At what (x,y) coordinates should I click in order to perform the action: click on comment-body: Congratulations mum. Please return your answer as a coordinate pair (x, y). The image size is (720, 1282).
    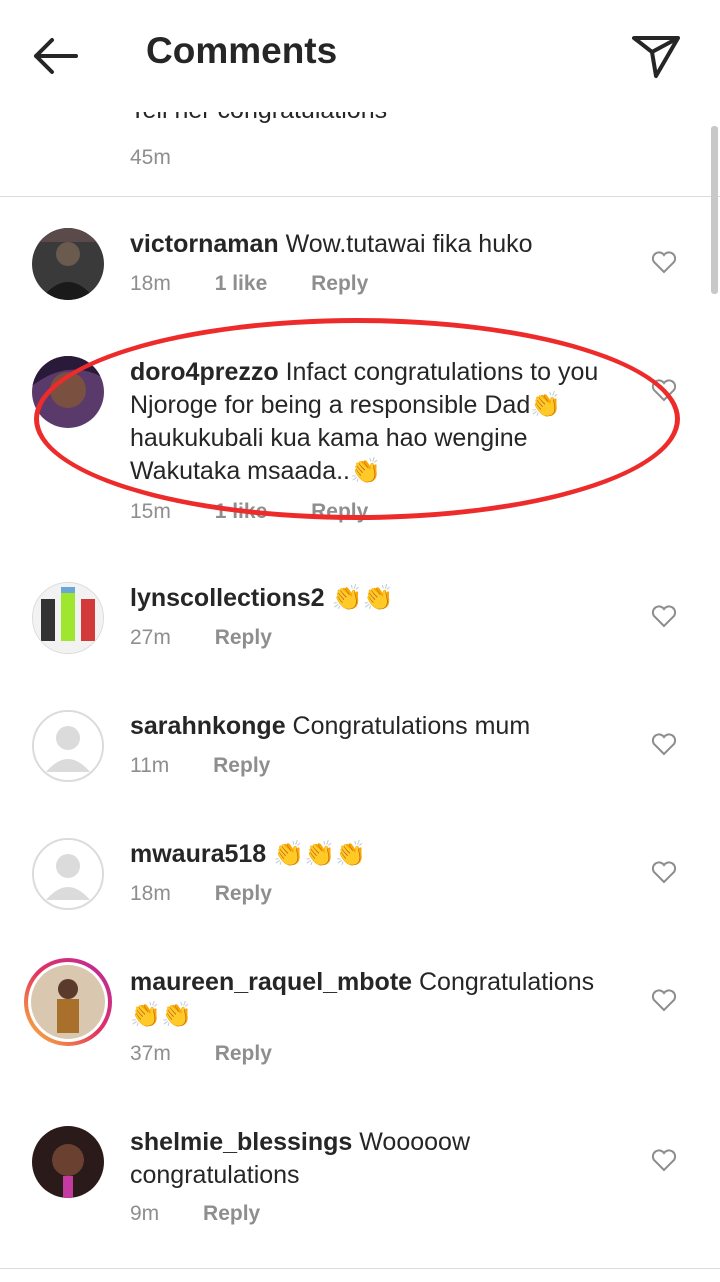
    Looking at the image, I should click on (408, 726).